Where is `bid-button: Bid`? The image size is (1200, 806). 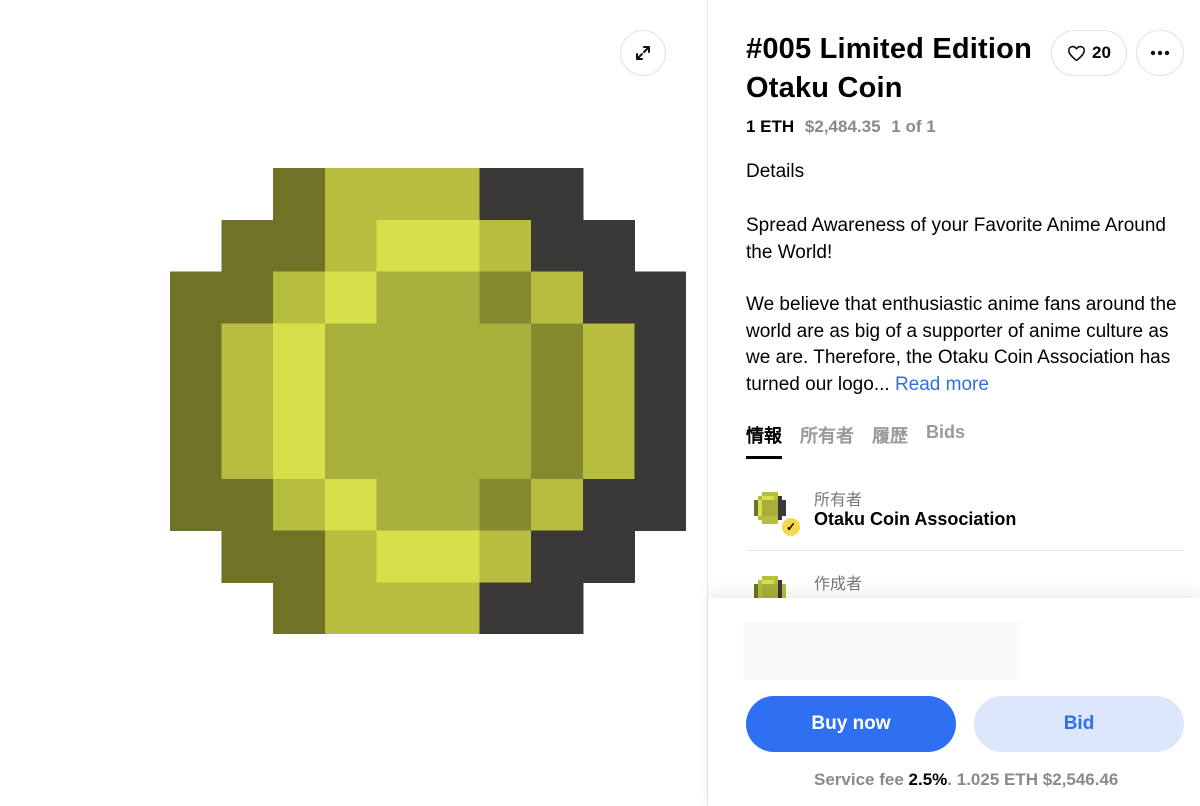 bid-button: Bid is located at coordinates (1079, 724).